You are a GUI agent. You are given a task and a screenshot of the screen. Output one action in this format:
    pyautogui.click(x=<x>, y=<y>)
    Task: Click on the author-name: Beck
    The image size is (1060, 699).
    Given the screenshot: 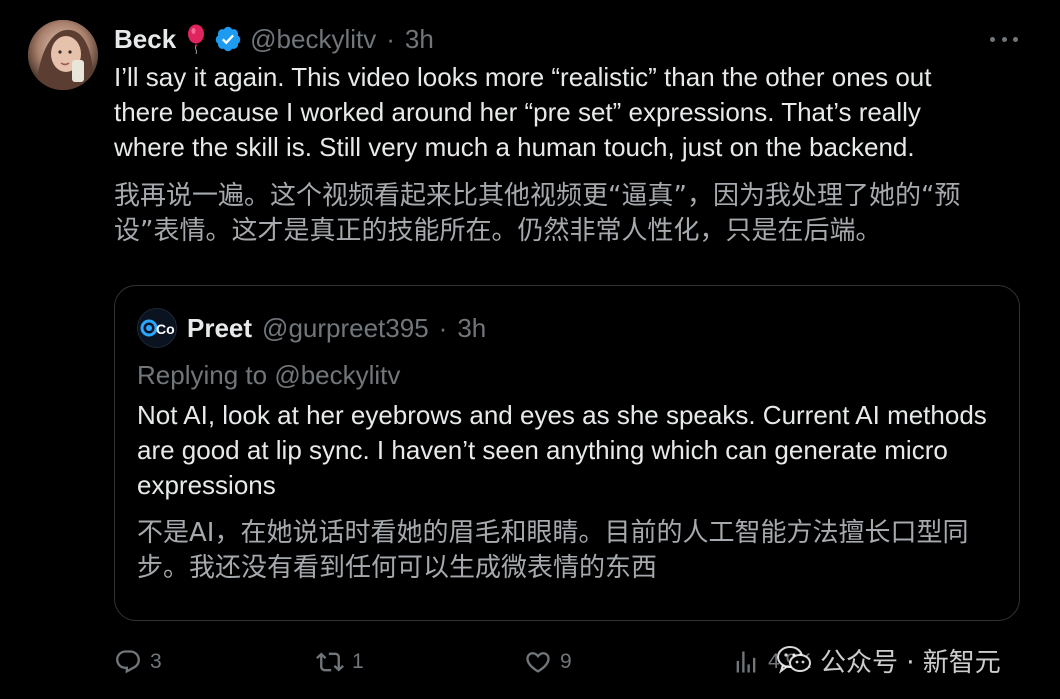 What is the action you would take?
    pyautogui.click(x=145, y=39)
    